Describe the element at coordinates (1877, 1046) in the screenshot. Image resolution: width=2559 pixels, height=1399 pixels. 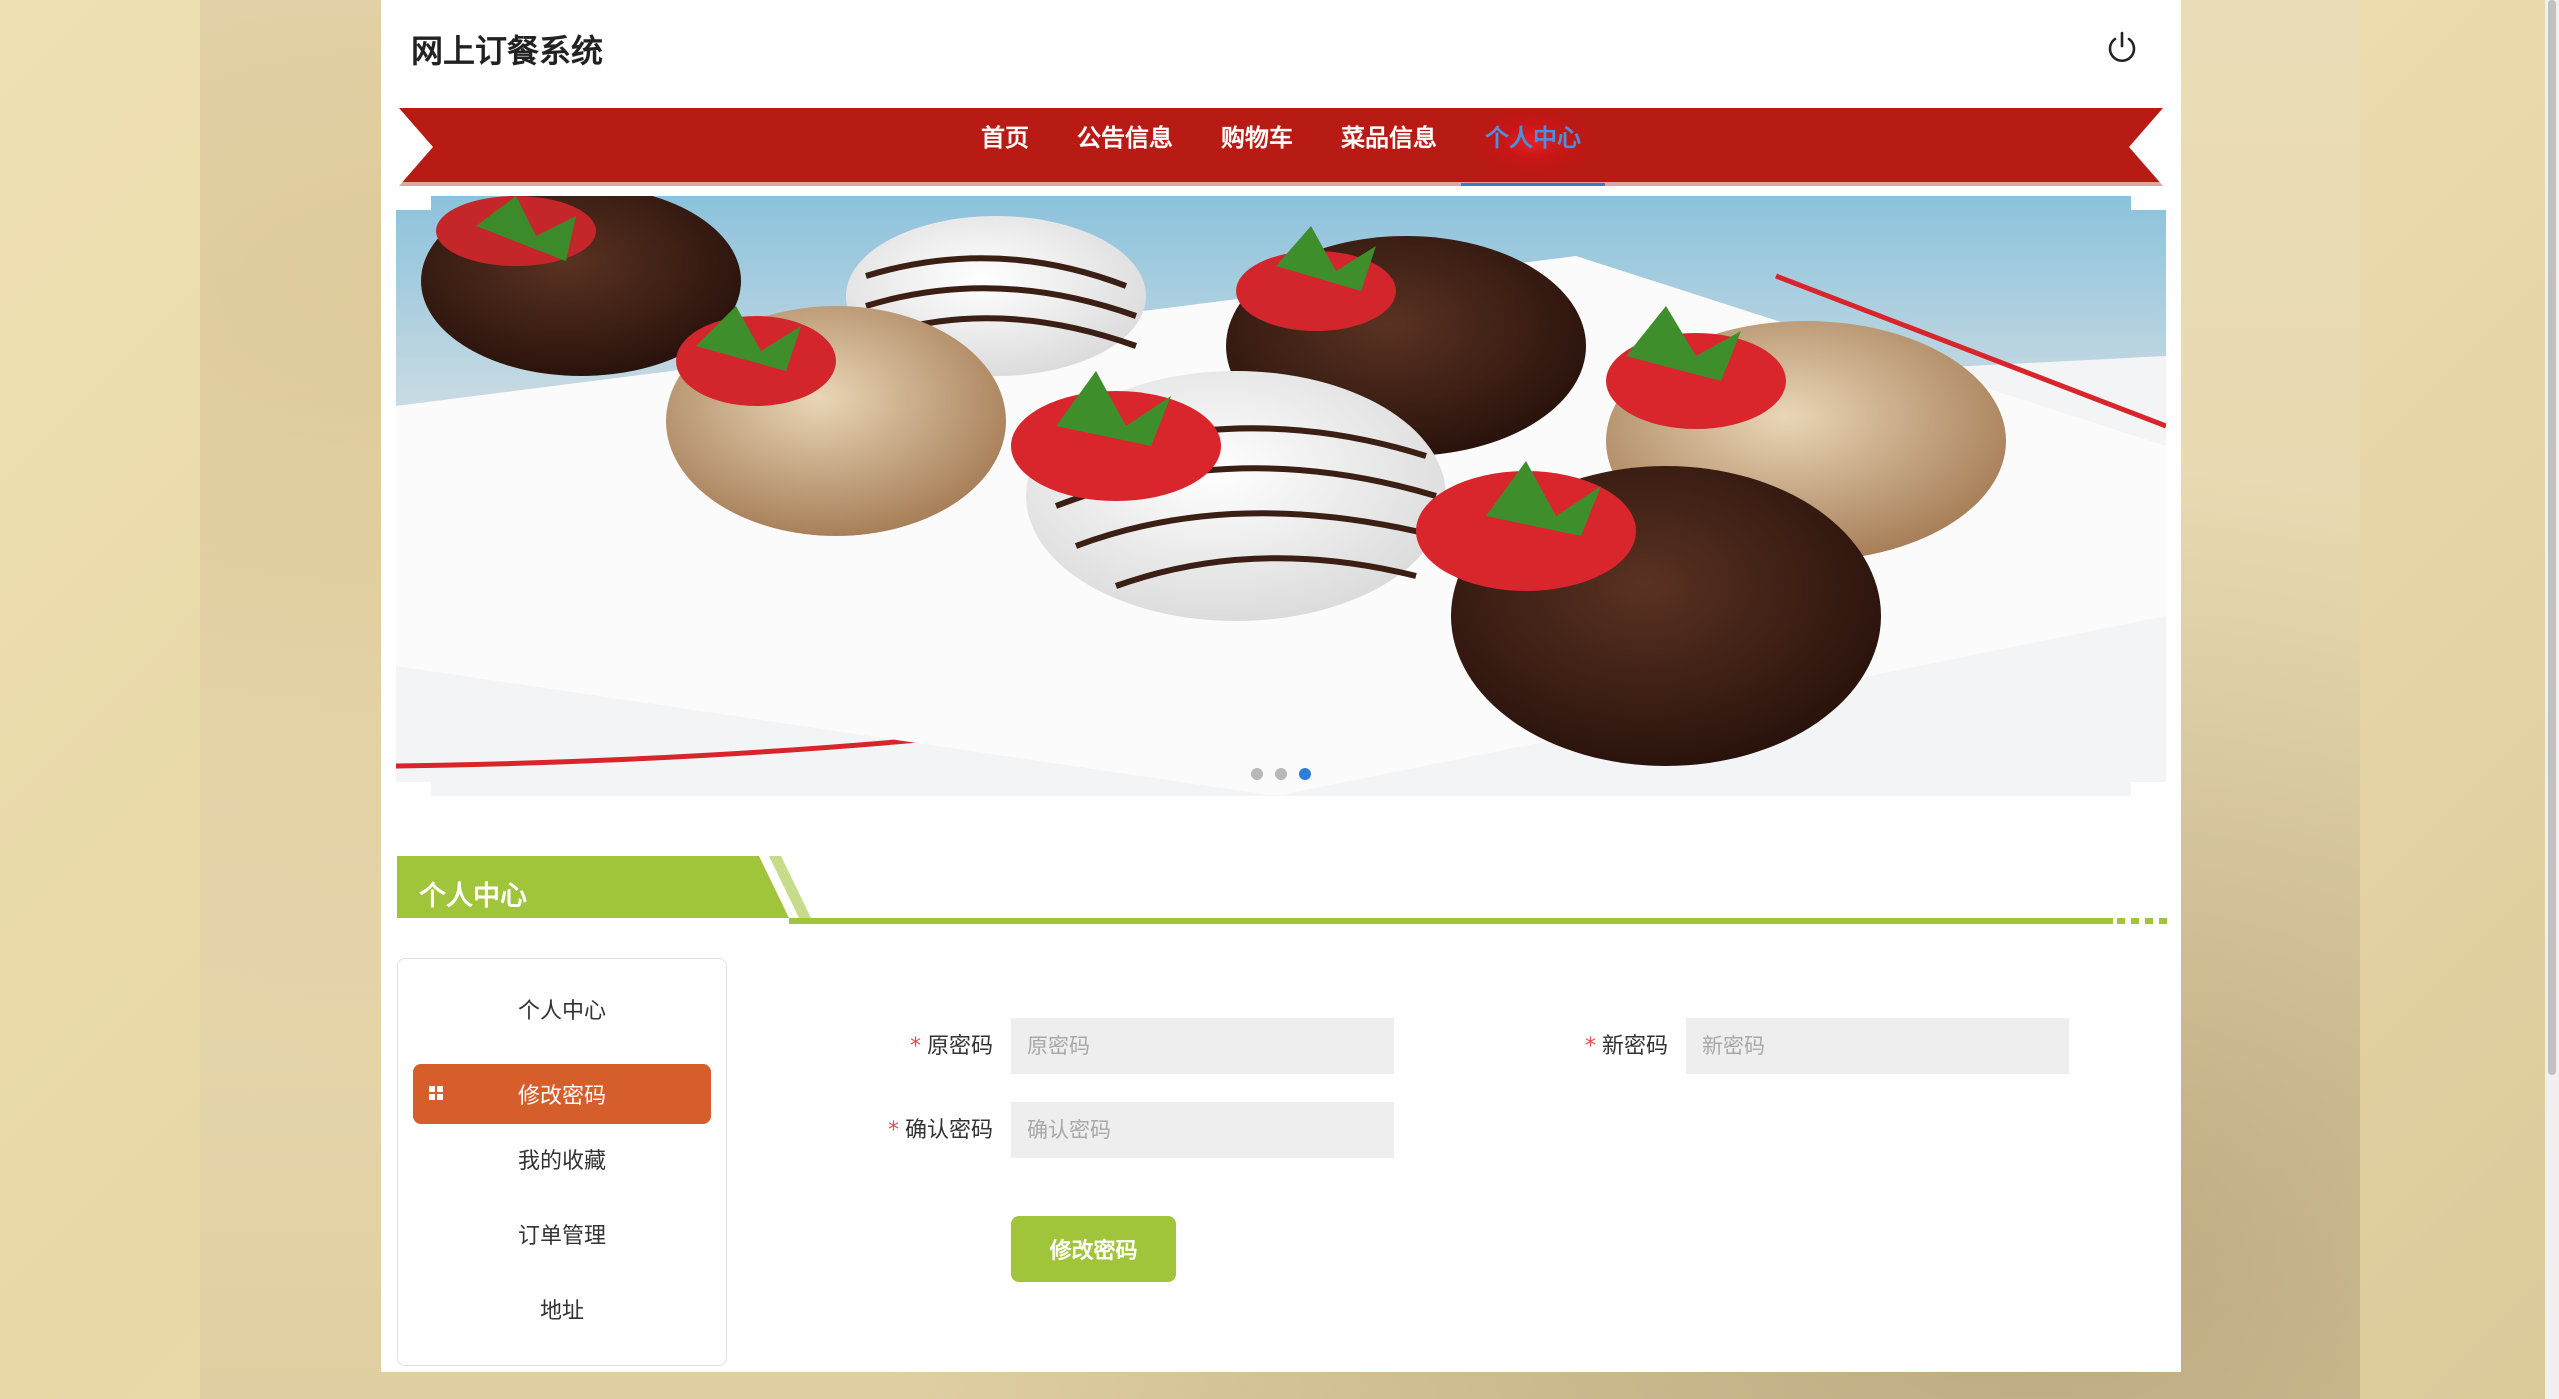
I see `new-password-input` at that location.